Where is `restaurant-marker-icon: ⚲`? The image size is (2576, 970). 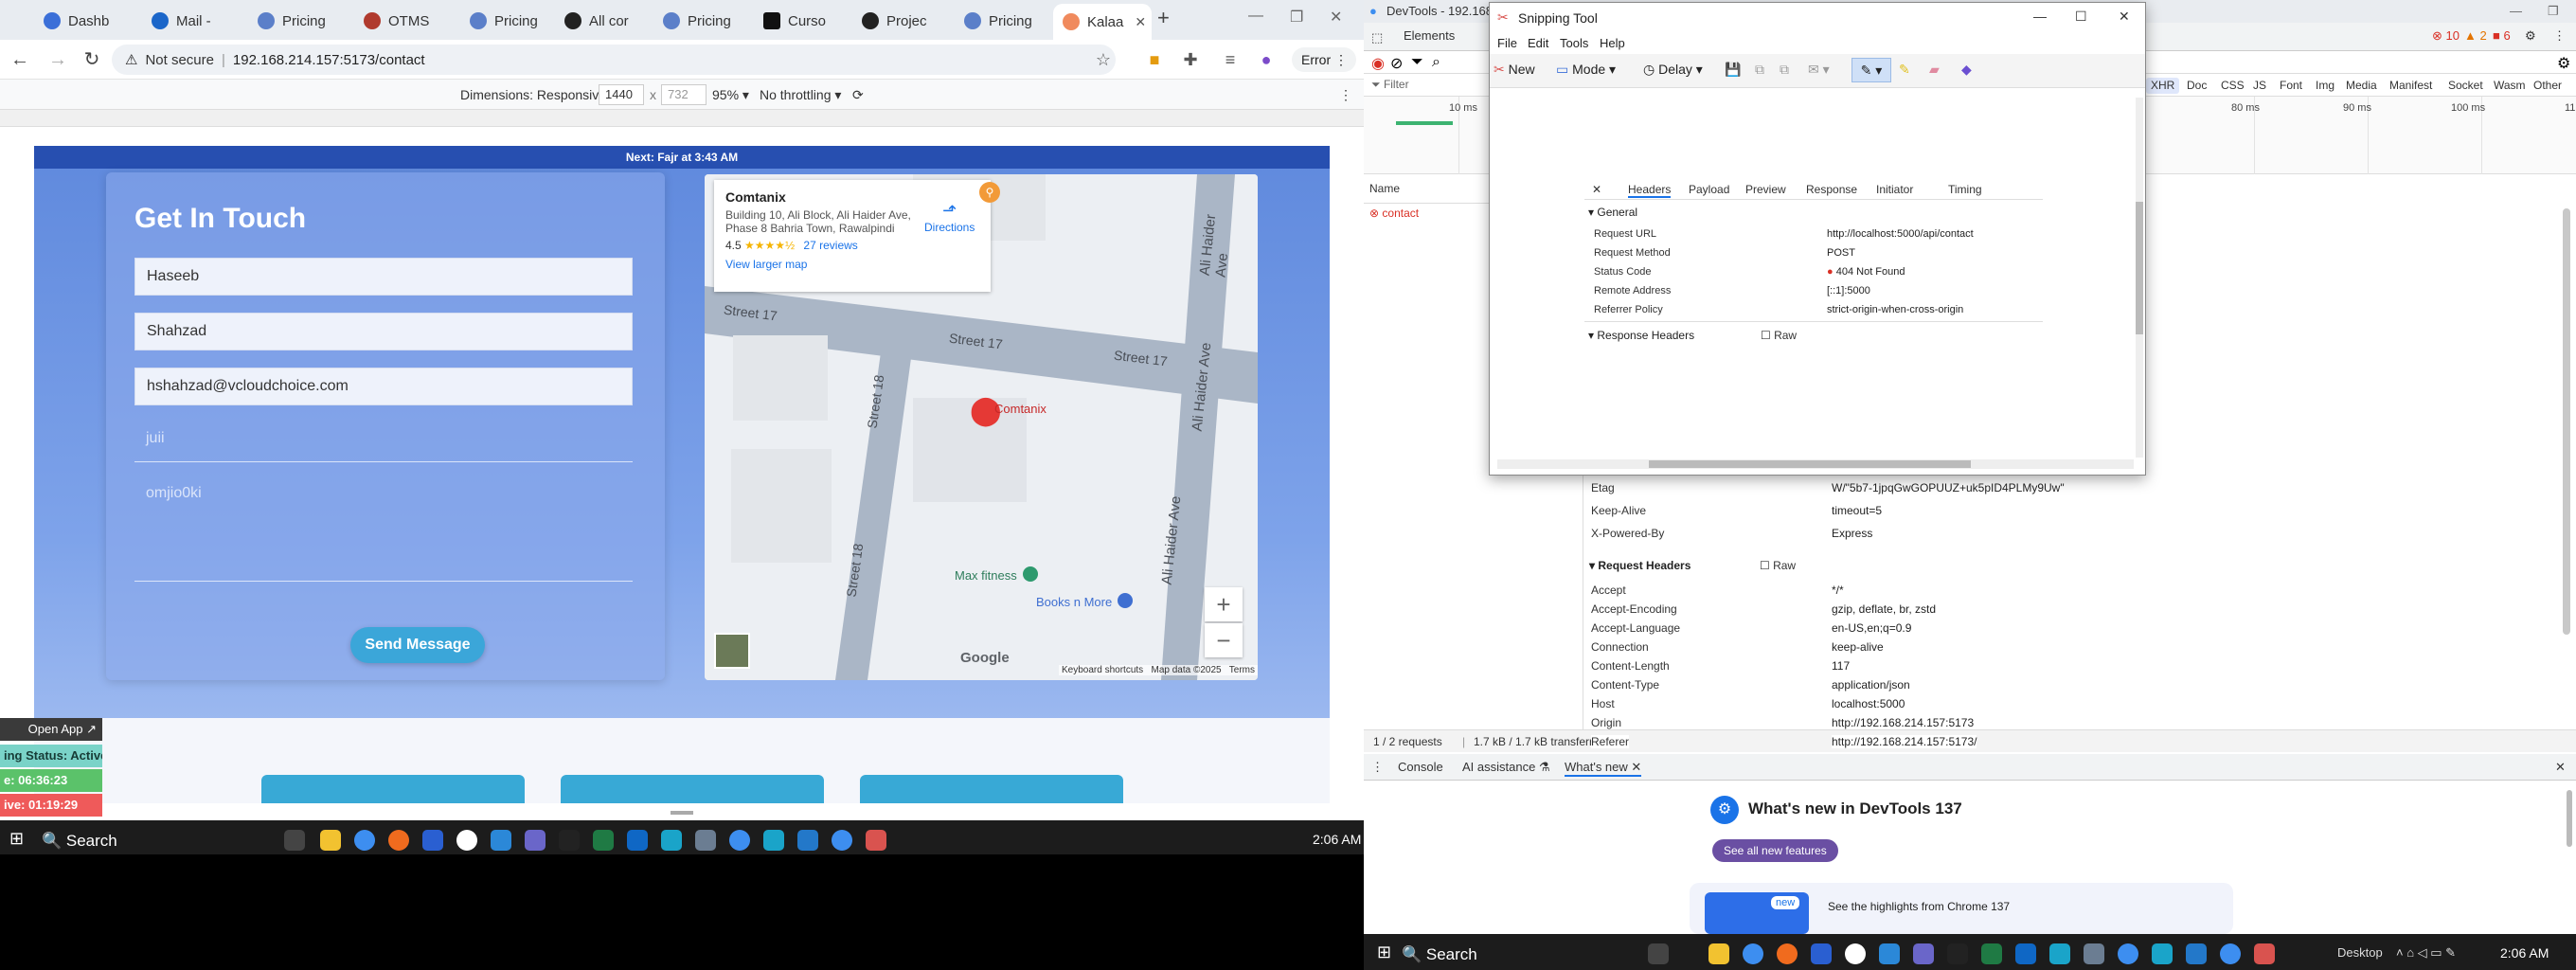
restaurant-marker-icon: ⚲ is located at coordinates (989, 193).